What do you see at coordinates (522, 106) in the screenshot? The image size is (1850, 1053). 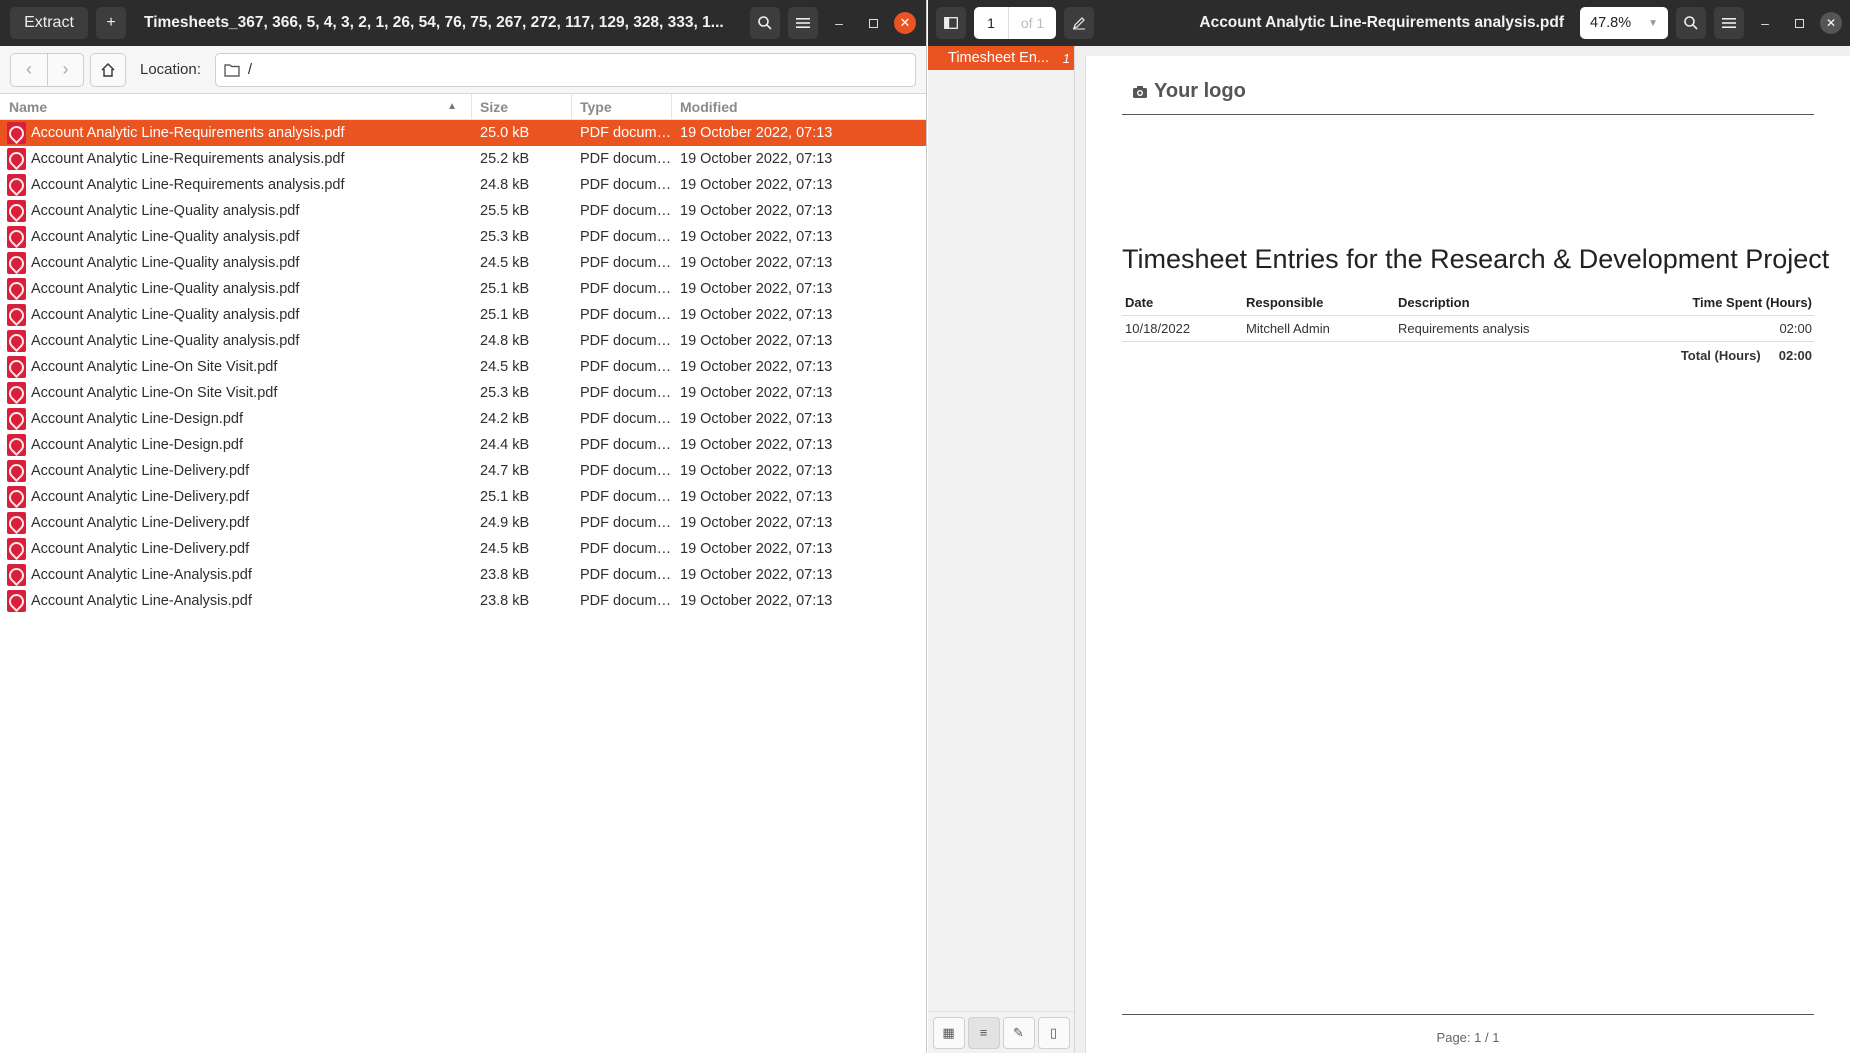 I see `column-size: Size` at bounding box center [522, 106].